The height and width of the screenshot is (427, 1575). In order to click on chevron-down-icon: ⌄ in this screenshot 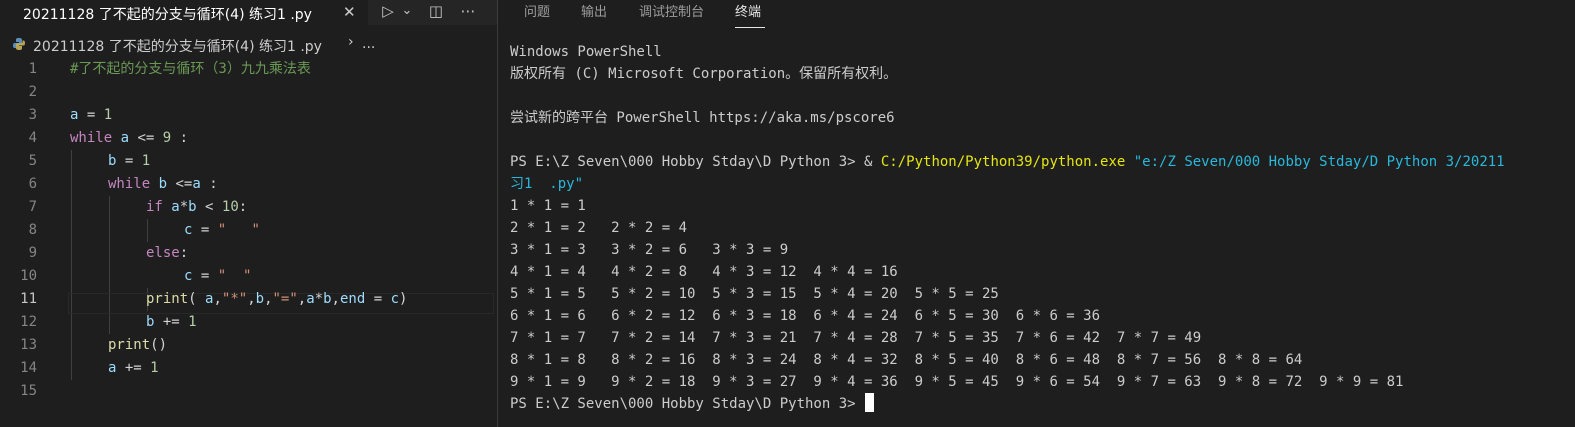, I will do `click(407, 12)`.